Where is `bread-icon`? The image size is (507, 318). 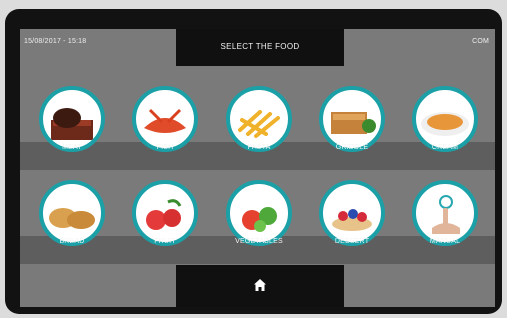
bread-icon is located at coordinates (72, 213).